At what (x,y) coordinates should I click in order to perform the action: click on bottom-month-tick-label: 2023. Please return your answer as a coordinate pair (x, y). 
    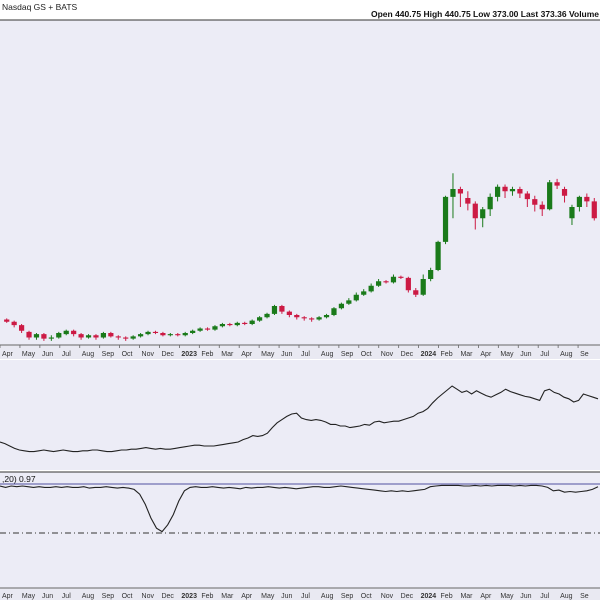
    Looking at the image, I should click on (189, 596).